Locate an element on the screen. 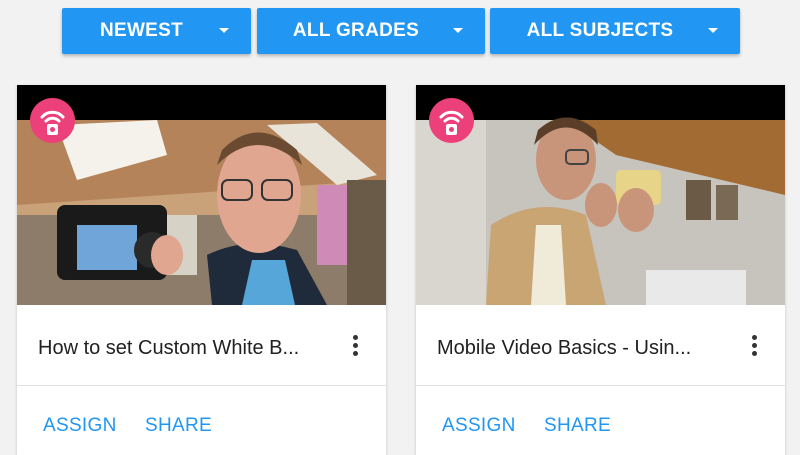 The height and width of the screenshot is (455, 800). grades-dropdown: ALL GRADES is located at coordinates (371, 31).